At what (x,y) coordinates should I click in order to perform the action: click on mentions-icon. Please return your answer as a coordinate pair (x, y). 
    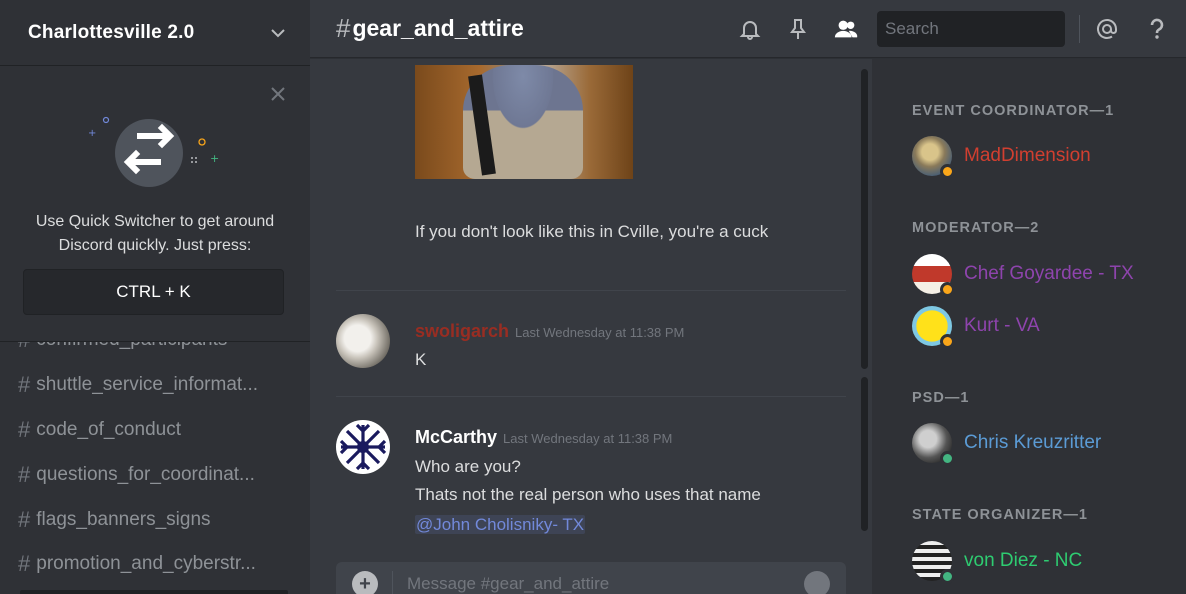
    Looking at the image, I should click on (1107, 29).